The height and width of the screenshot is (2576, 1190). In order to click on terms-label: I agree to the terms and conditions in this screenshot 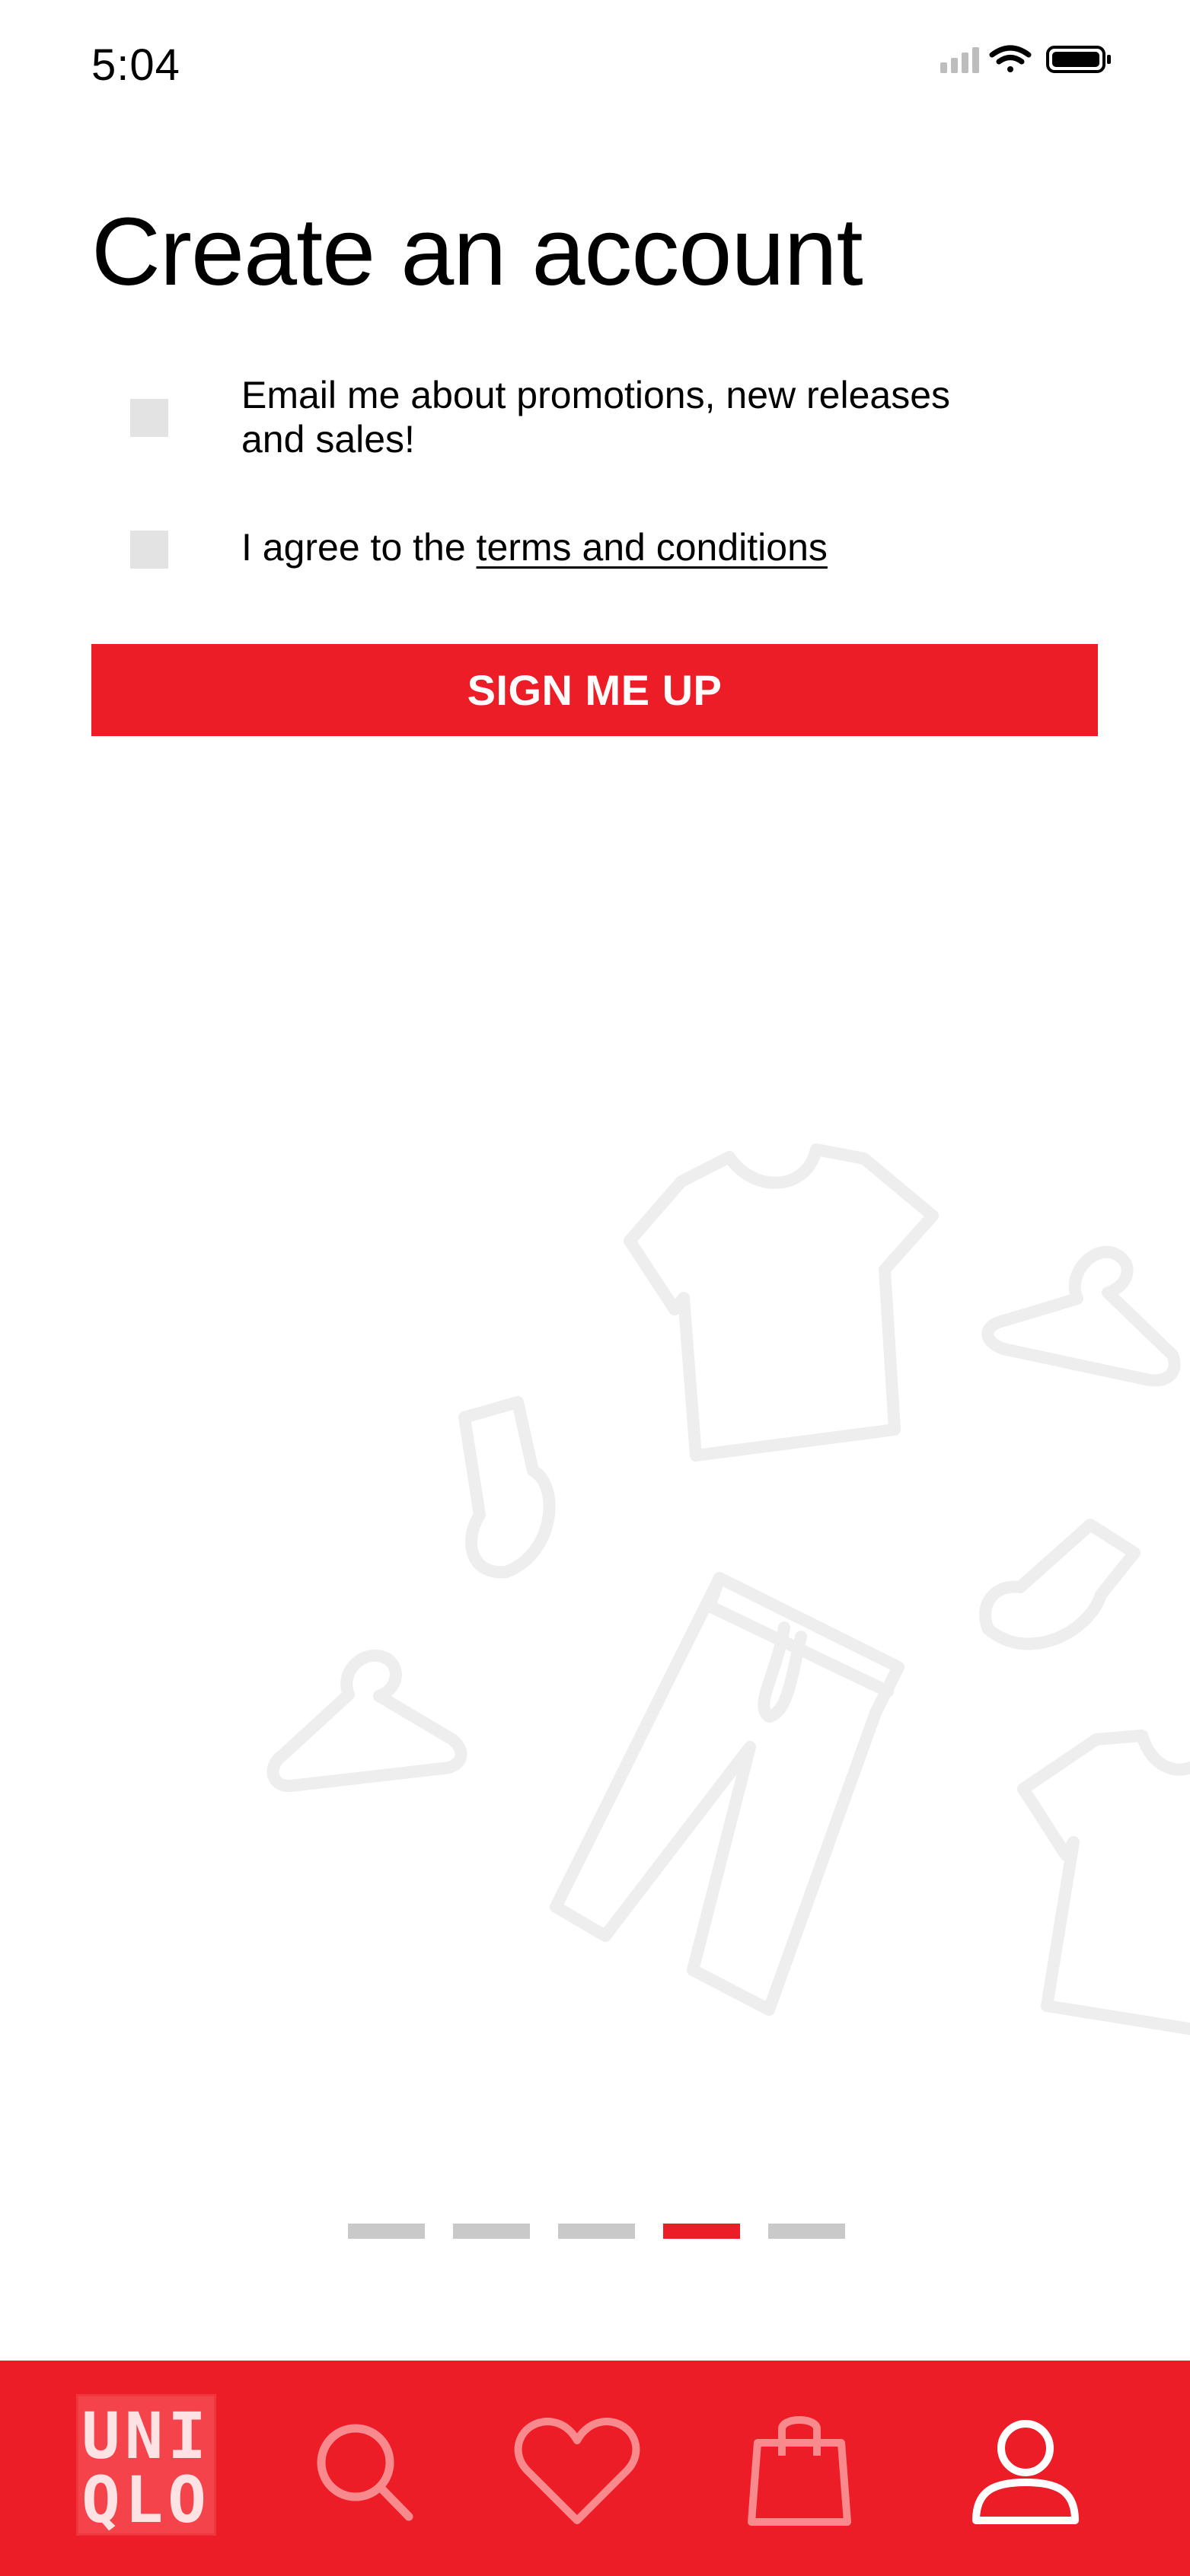, I will do `click(660, 547)`.